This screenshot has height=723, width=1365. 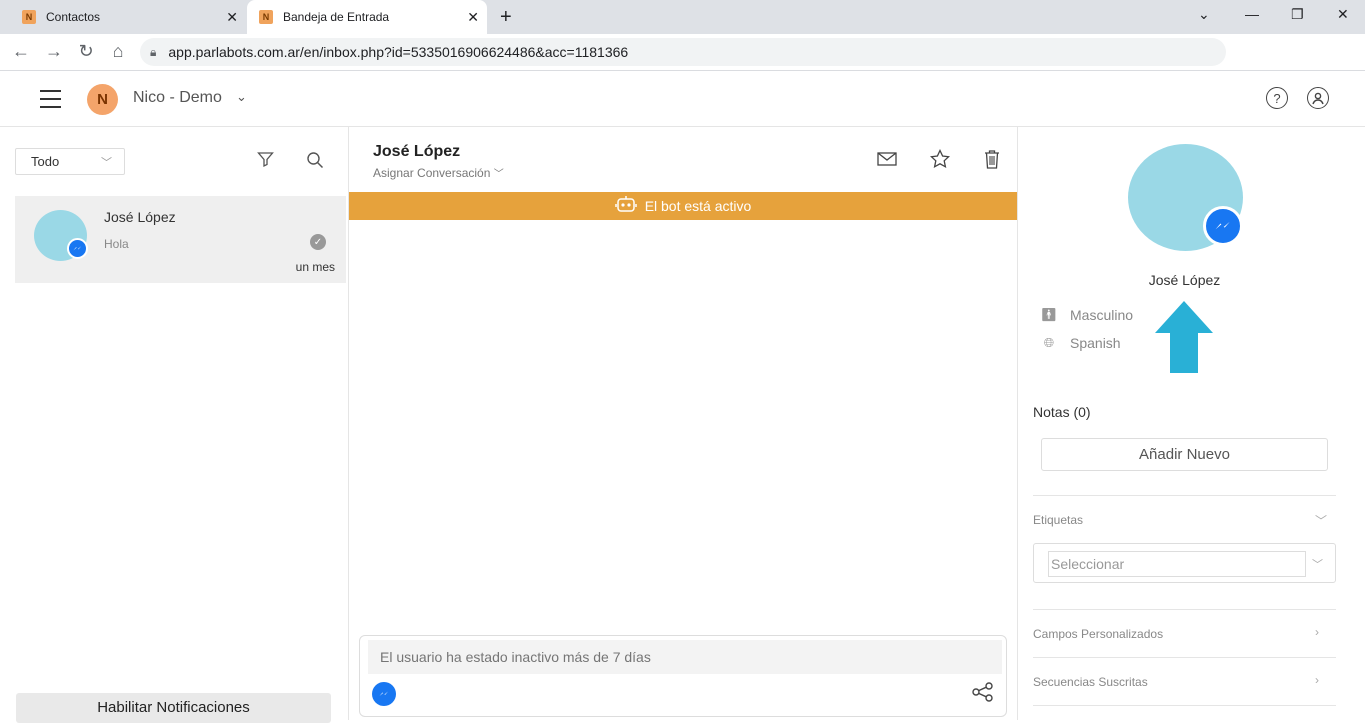 I want to click on home-icon: ⌂, so click(x=118, y=51).